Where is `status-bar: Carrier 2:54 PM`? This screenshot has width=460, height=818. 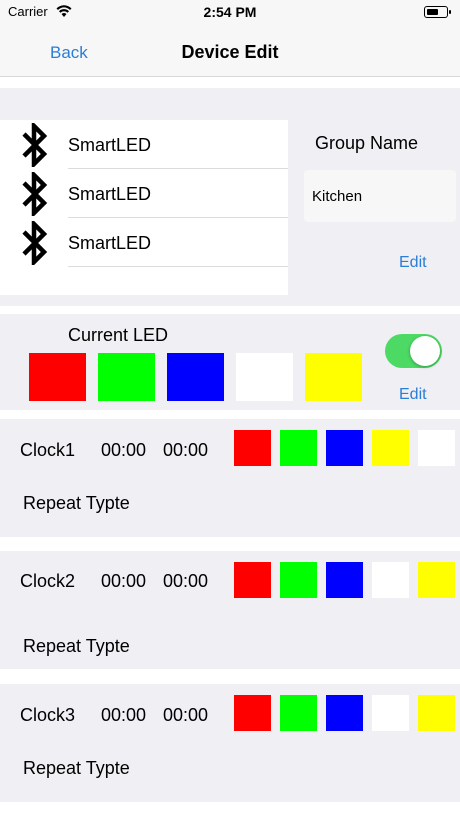 status-bar: Carrier 2:54 PM is located at coordinates (230, 13).